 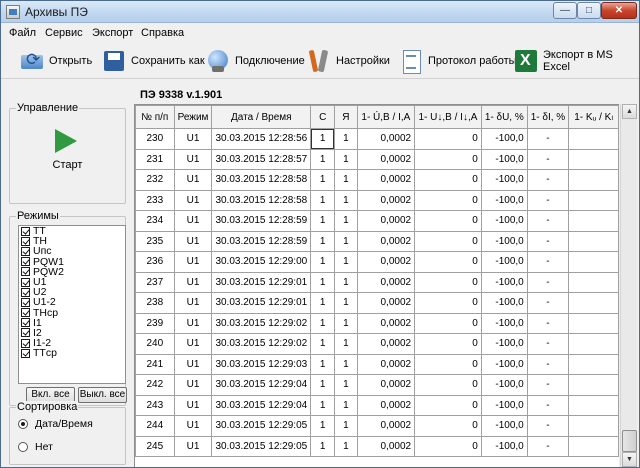 I want to click on mode-item: U1-2, so click(x=72, y=302).